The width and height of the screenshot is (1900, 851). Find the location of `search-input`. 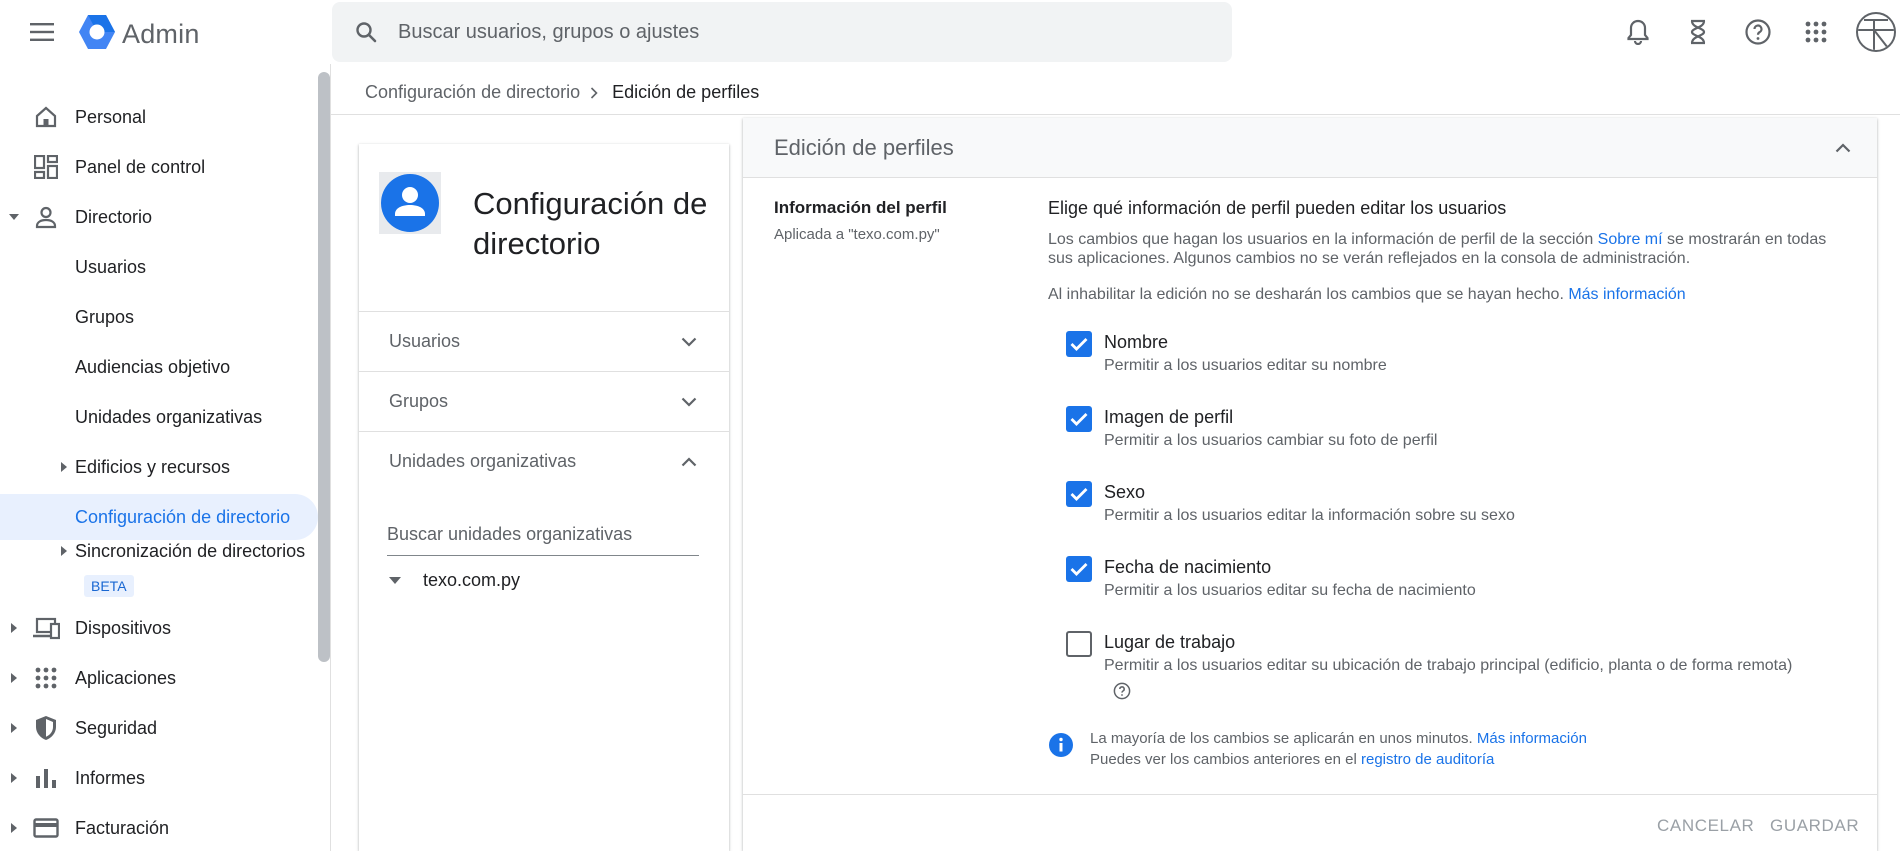

search-input is located at coordinates (798, 32).